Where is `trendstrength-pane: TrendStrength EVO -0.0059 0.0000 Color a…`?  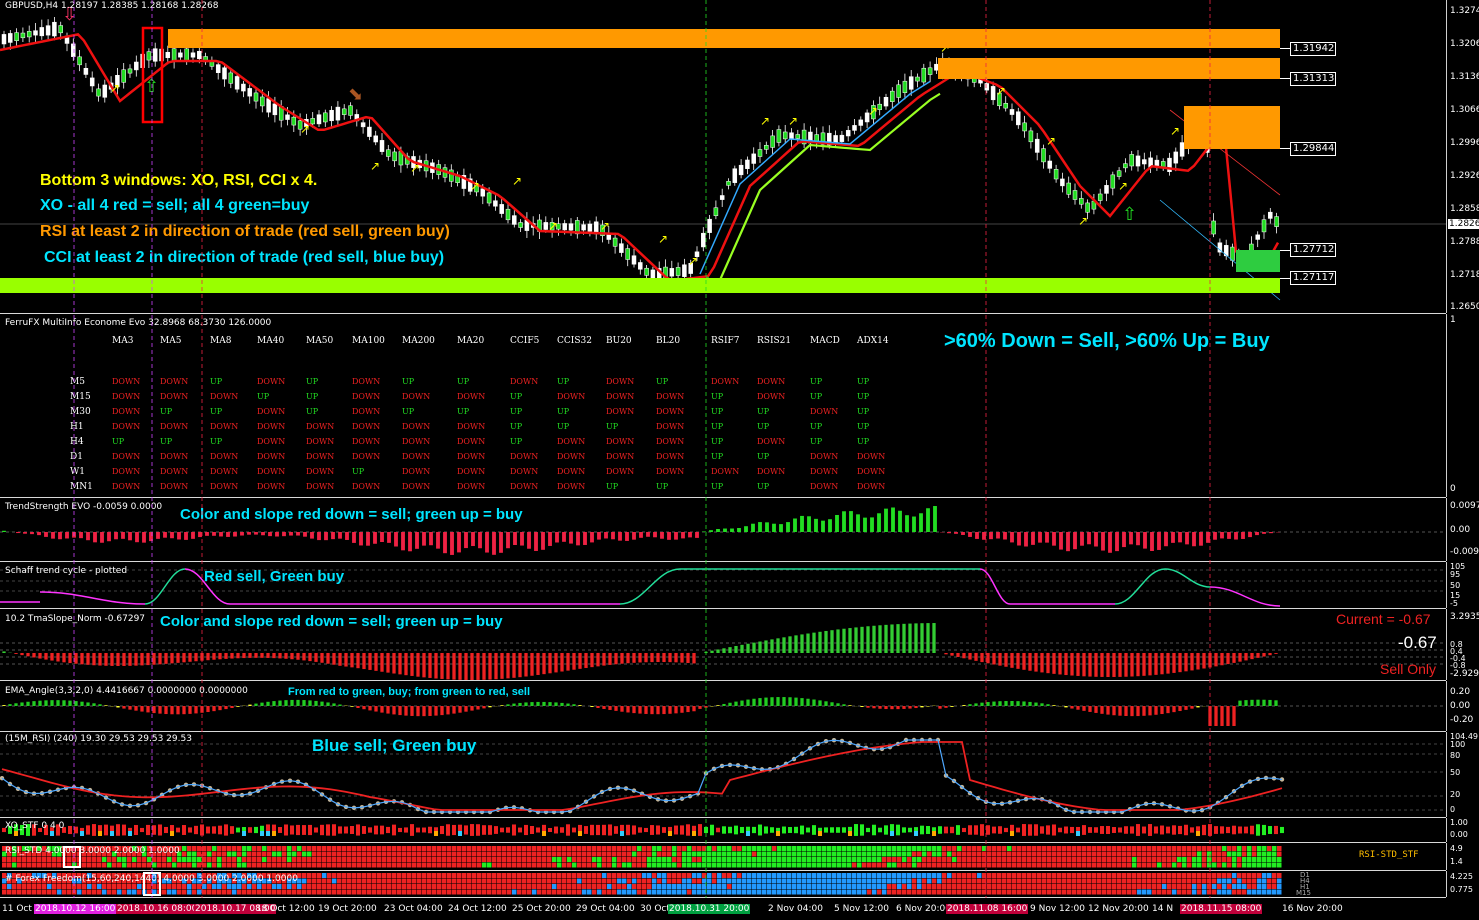 trendstrength-pane: TrendStrength EVO -0.0059 0.0000 Color a… is located at coordinates (723, 530).